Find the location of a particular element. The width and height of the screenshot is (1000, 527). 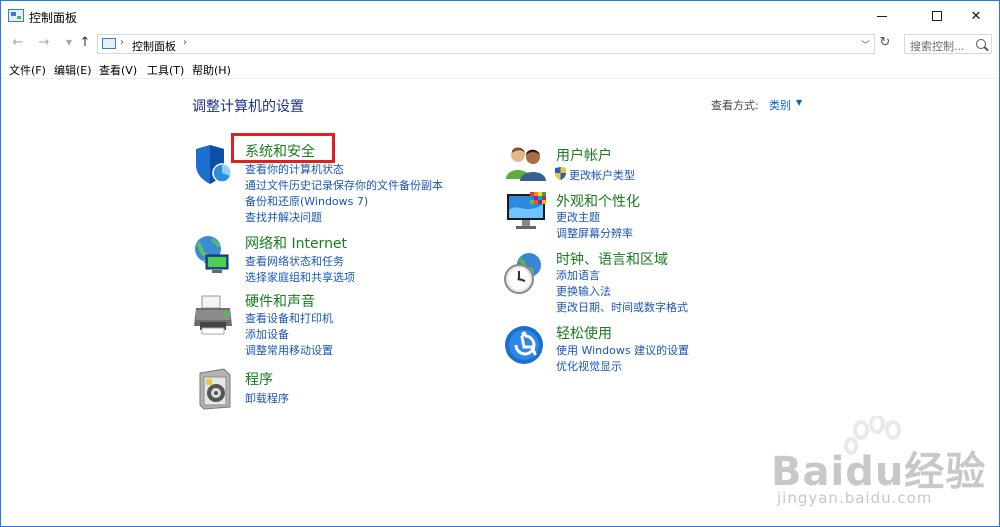

uac-shield-icon is located at coordinates (560, 173).